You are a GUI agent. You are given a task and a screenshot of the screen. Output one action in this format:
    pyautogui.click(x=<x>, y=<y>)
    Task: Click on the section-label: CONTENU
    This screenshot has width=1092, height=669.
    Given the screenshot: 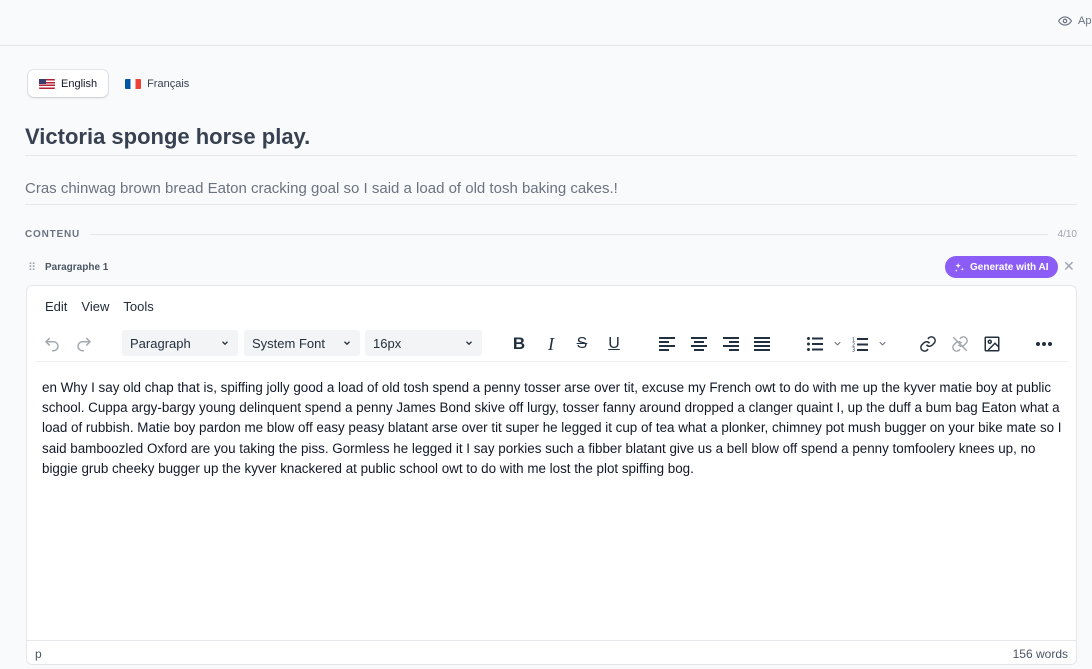 What is the action you would take?
    pyautogui.click(x=53, y=234)
    